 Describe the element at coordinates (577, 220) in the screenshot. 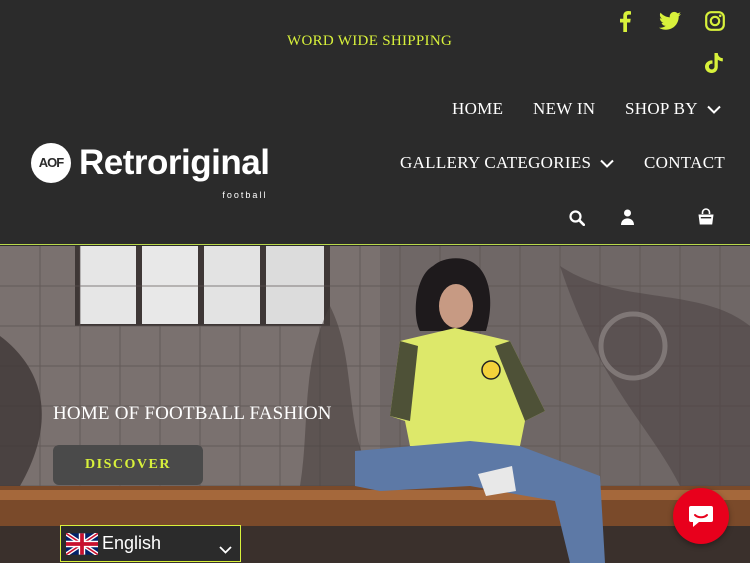

I see `search-icon` at that location.